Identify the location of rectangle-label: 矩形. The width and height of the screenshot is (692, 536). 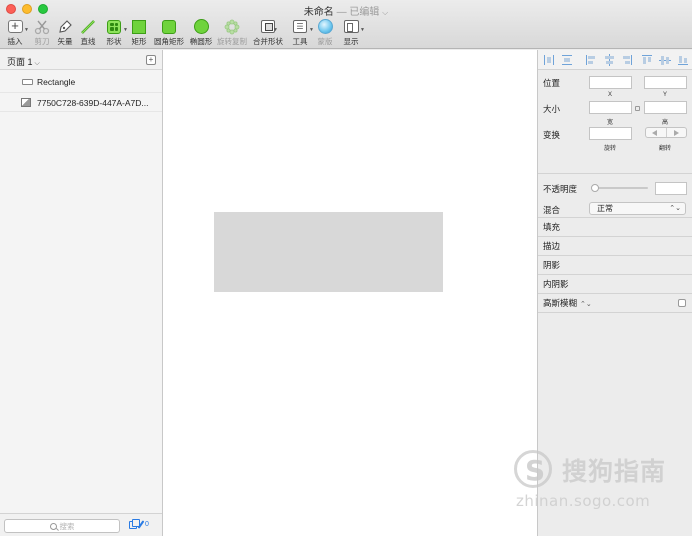
(139, 41).